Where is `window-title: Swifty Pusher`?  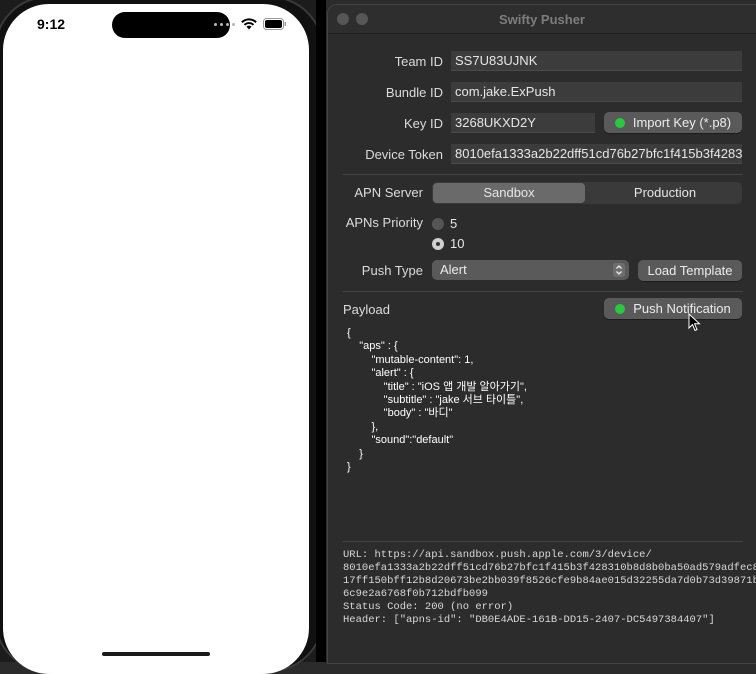 window-title: Swifty Pusher is located at coordinates (542, 19).